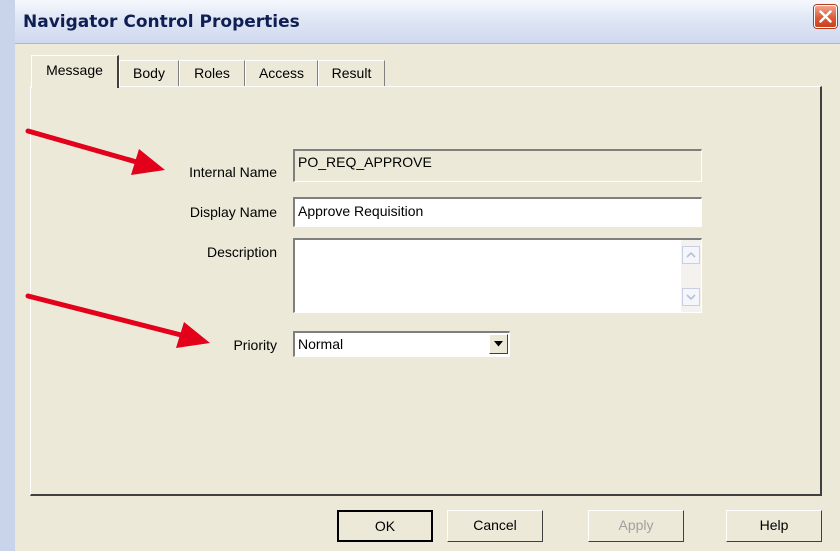 Image resolution: width=840 pixels, height=551 pixels. I want to click on tab-result: Result, so click(351, 73).